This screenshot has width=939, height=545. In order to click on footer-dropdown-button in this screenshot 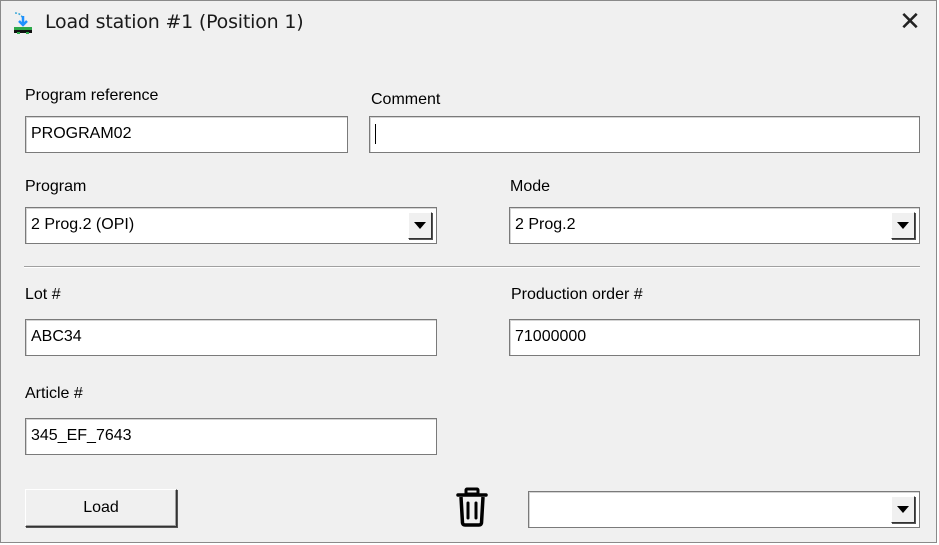, I will do `click(903, 509)`.